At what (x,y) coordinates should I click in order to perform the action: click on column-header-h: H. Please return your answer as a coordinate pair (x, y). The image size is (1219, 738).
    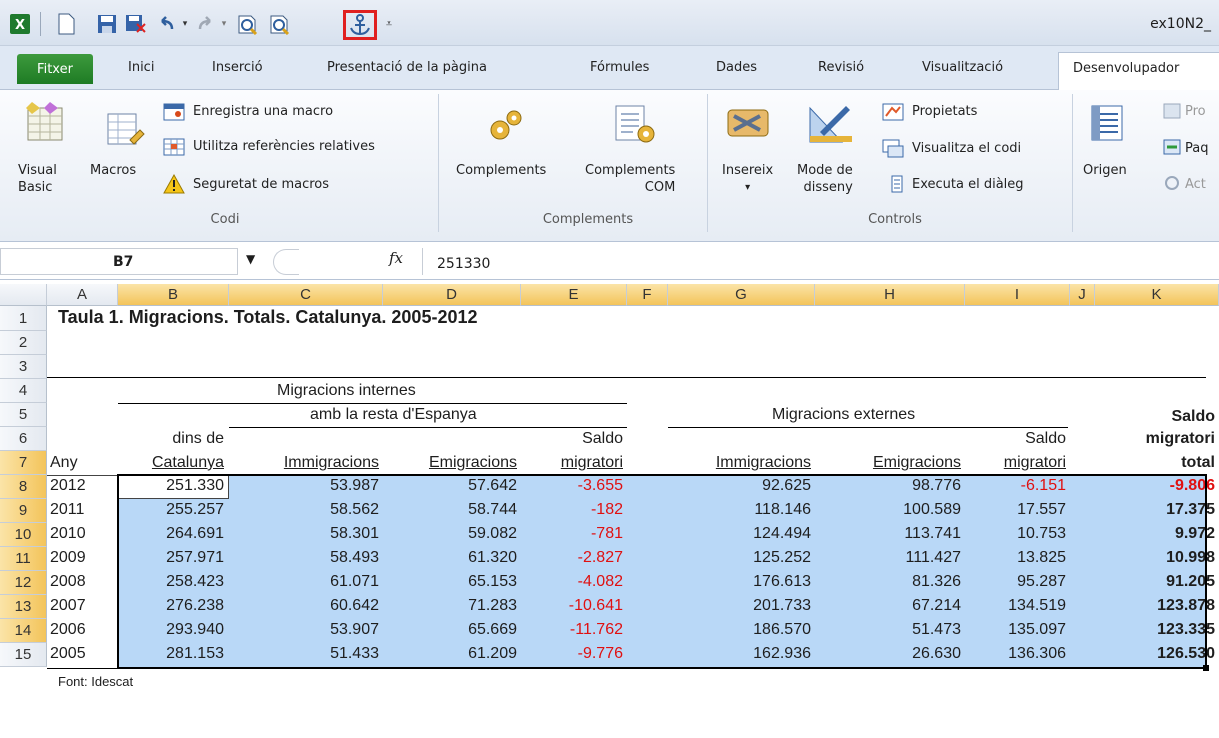
    Looking at the image, I should click on (890, 295).